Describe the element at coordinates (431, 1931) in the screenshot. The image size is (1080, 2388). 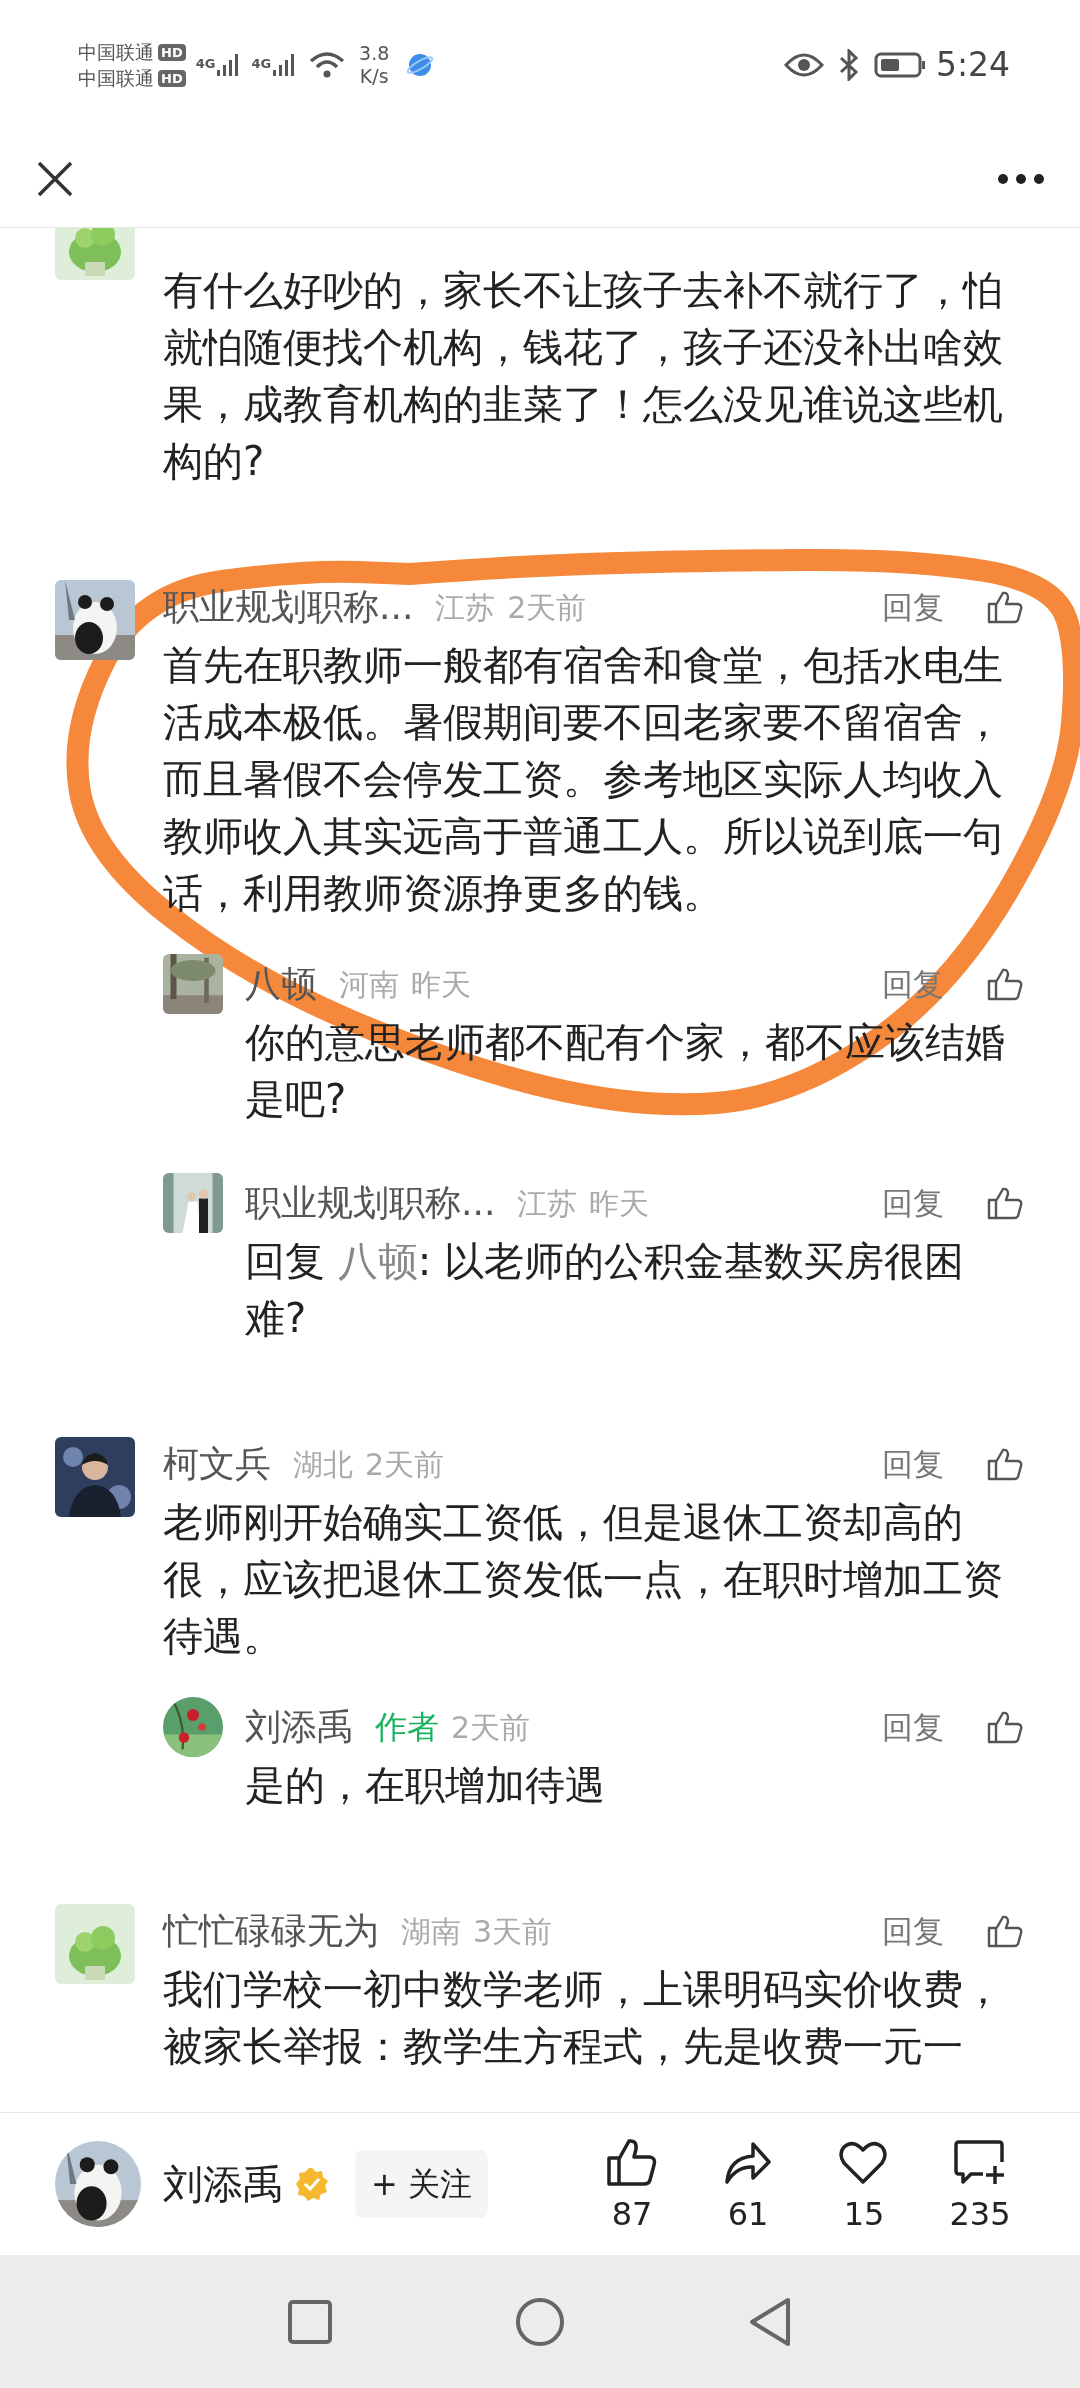
I see `comment-location: 湖南` at that location.